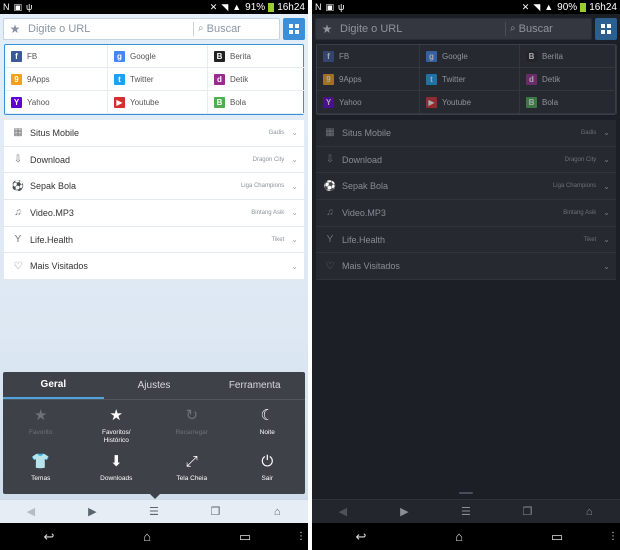  Describe the element at coordinates (154, 385) in the screenshot. I see `tab-ajustes: Ajustes` at that location.